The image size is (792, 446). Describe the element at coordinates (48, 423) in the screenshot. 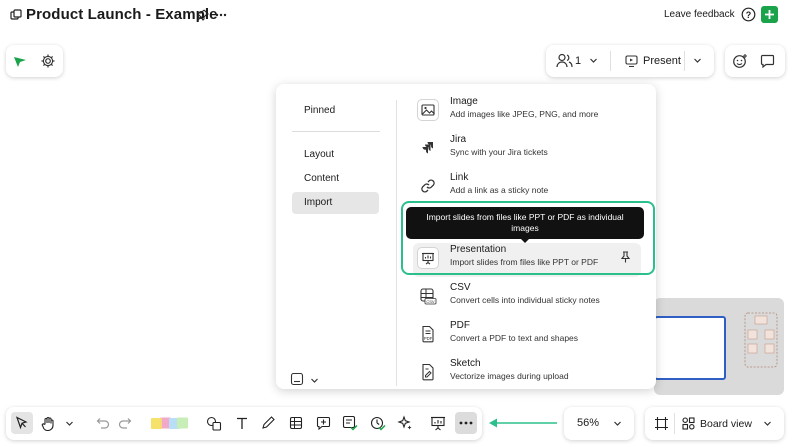

I see `hand-tool-icon` at that location.